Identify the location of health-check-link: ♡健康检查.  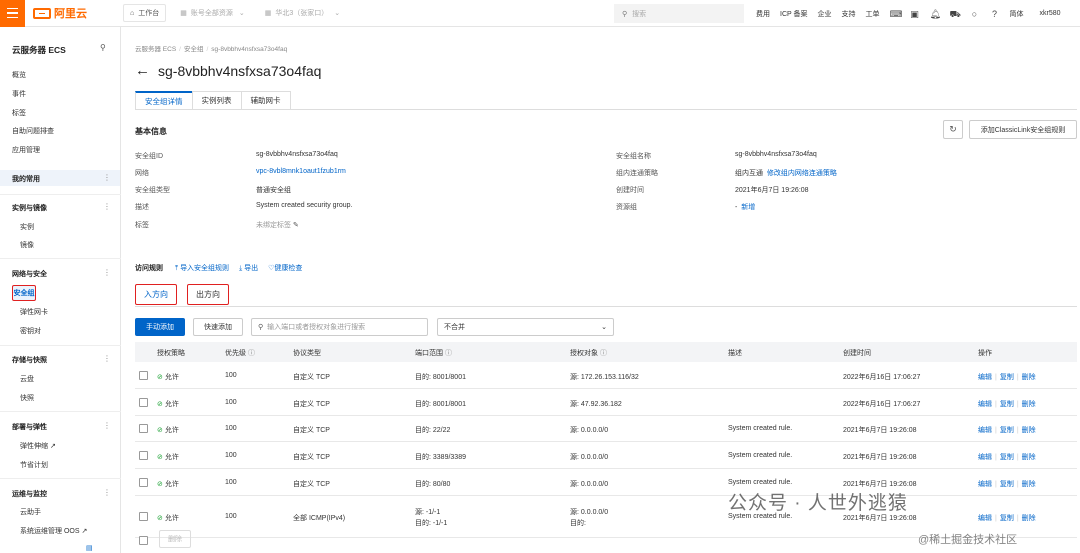
(285, 268).